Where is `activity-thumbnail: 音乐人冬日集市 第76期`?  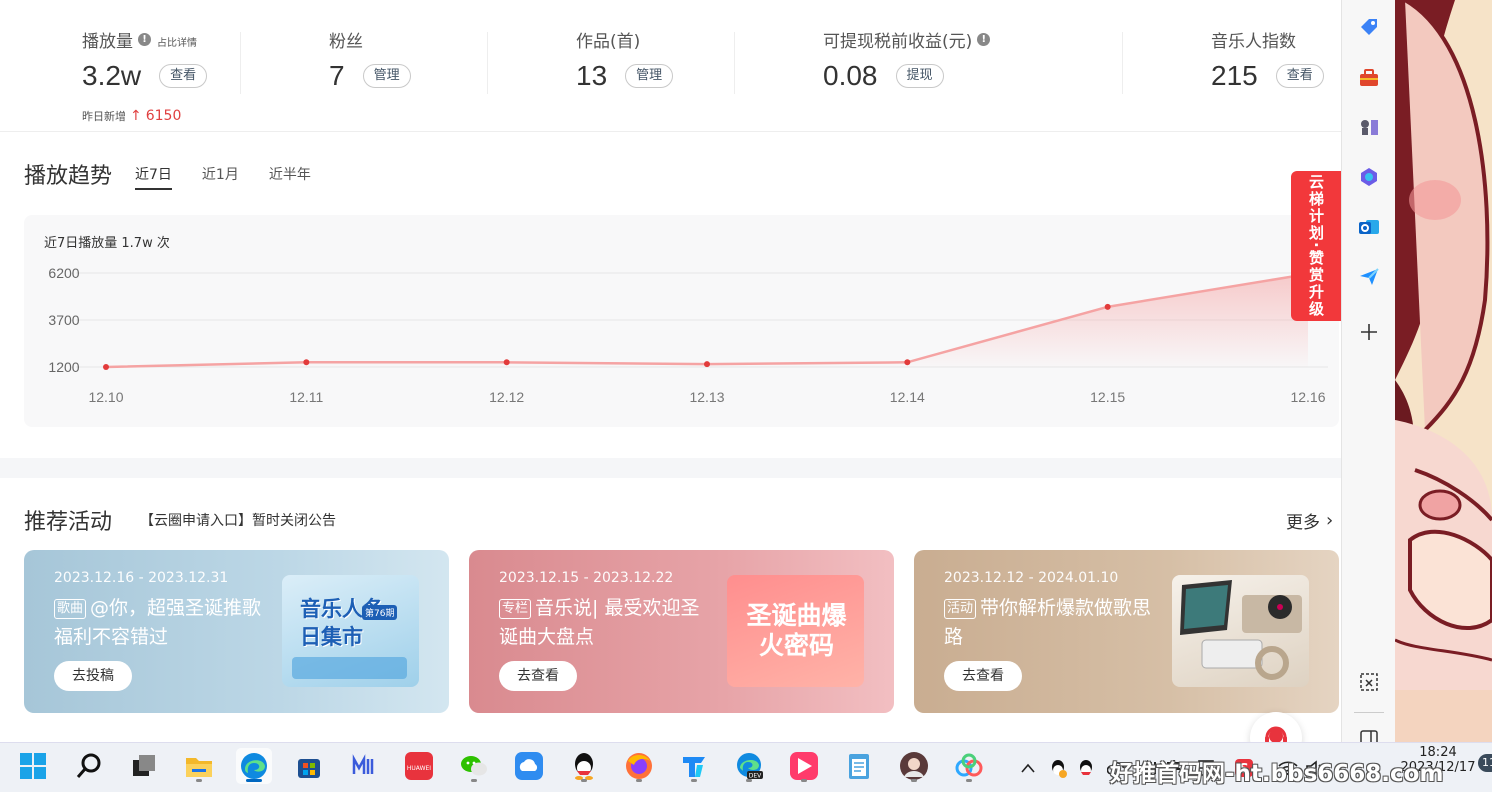 activity-thumbnail: 音乐人冬日集市 第76期 is located at coordinates (350, 631).